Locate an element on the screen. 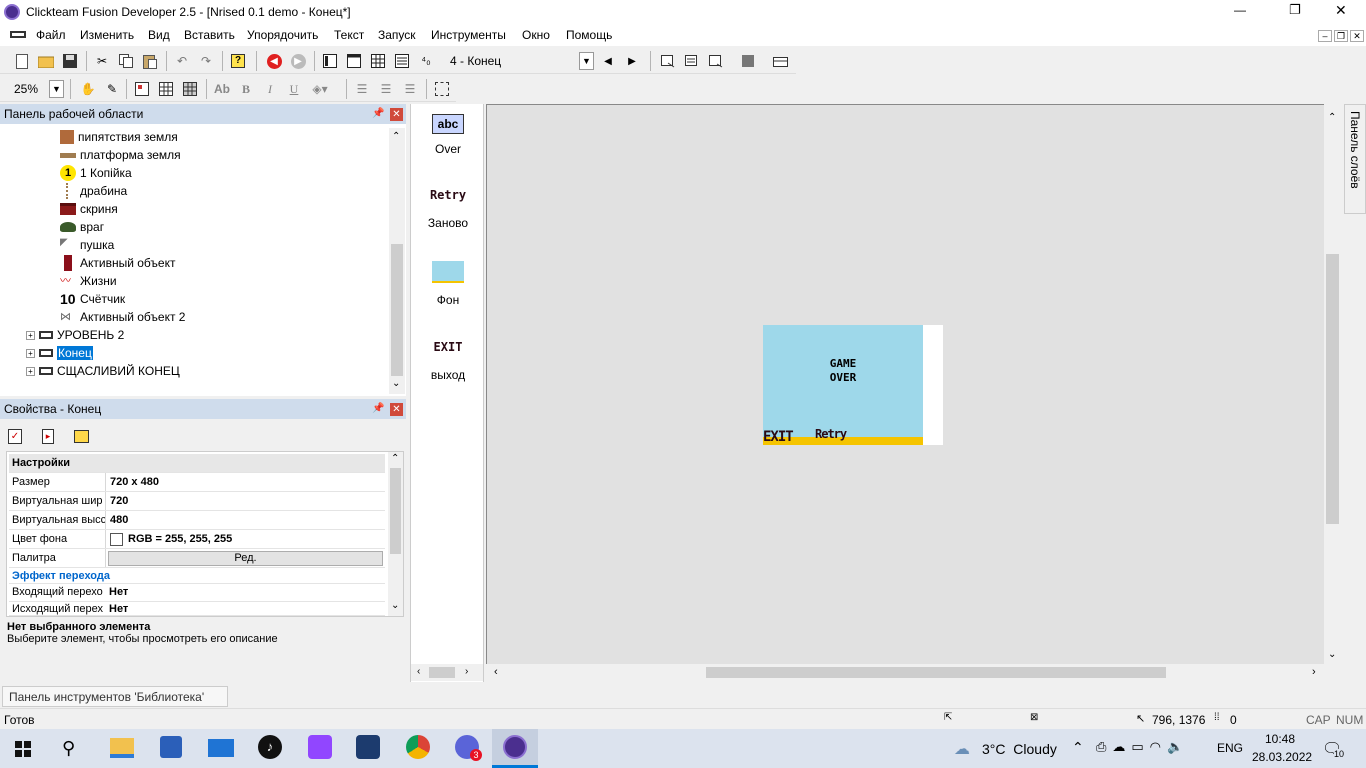 The image size is (1366, 768). editor-scroll-left-icon: ‹ is located at coordinates (496, 672).